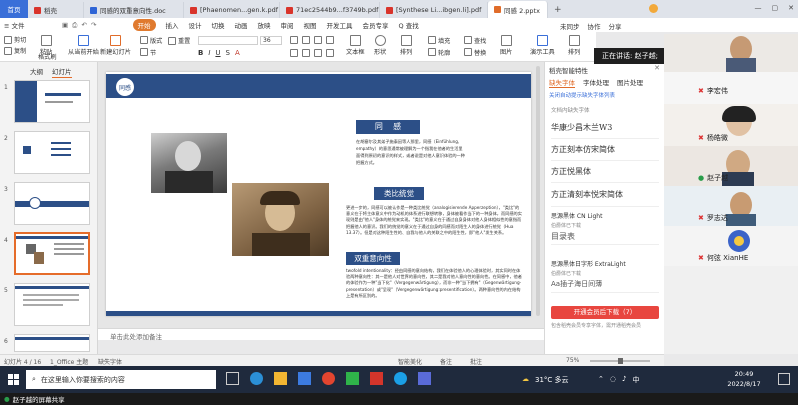 This screenshot has height=405, width=798. Describe the element at coordinates (613, 380) in the screenshot. I see `network-icon: ◌` at that location.